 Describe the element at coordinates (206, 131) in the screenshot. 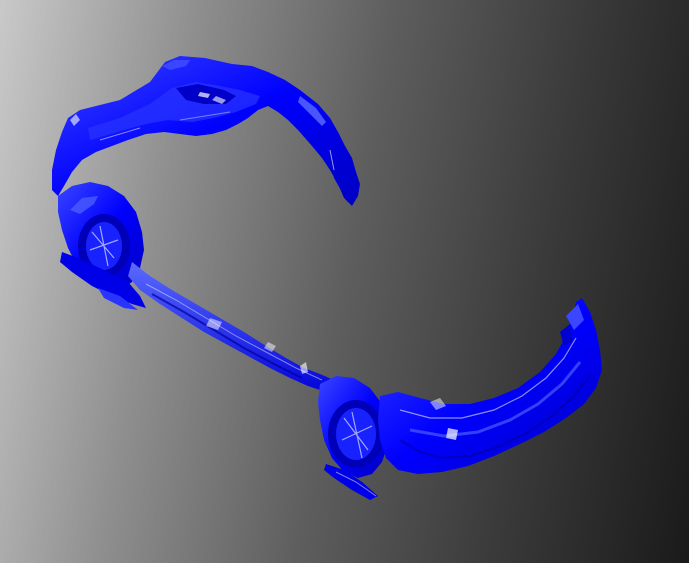

I see `front-bumper-scan` at that location.